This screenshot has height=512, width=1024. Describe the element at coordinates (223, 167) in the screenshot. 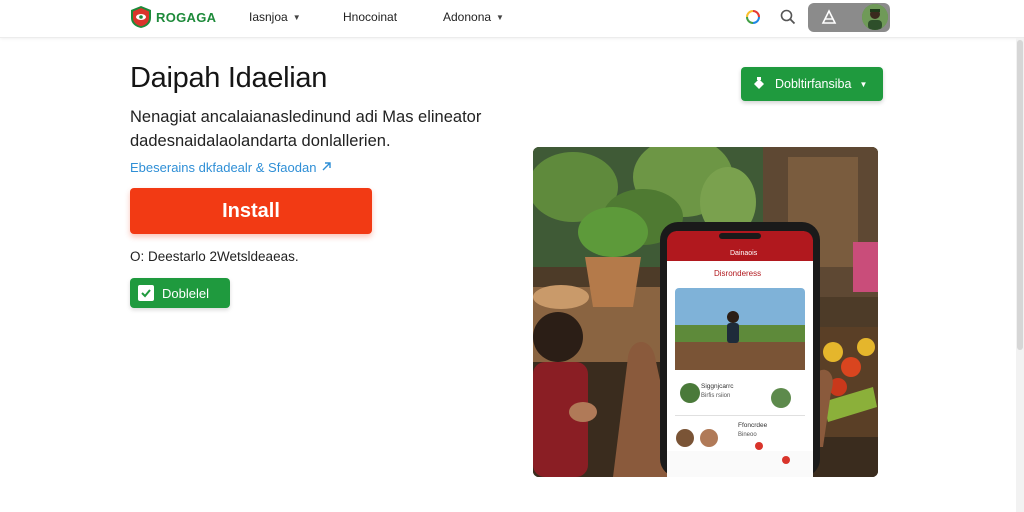

I see `info-link-text: Ebeserains dkfadealr & Sfaodan` at that location.